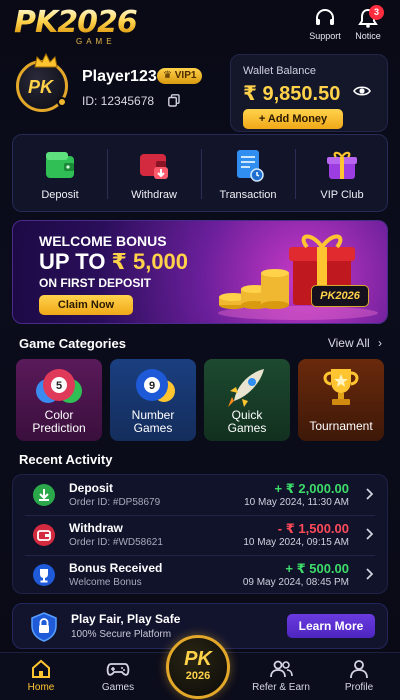 Image resolution: width=400 pixels, height=700 pixels. What do you see at coordinates (296, 502) in the screenshot?
I see `activity-date: 10 May 2024, 11:30 AM` at bounding box center [296, 502].